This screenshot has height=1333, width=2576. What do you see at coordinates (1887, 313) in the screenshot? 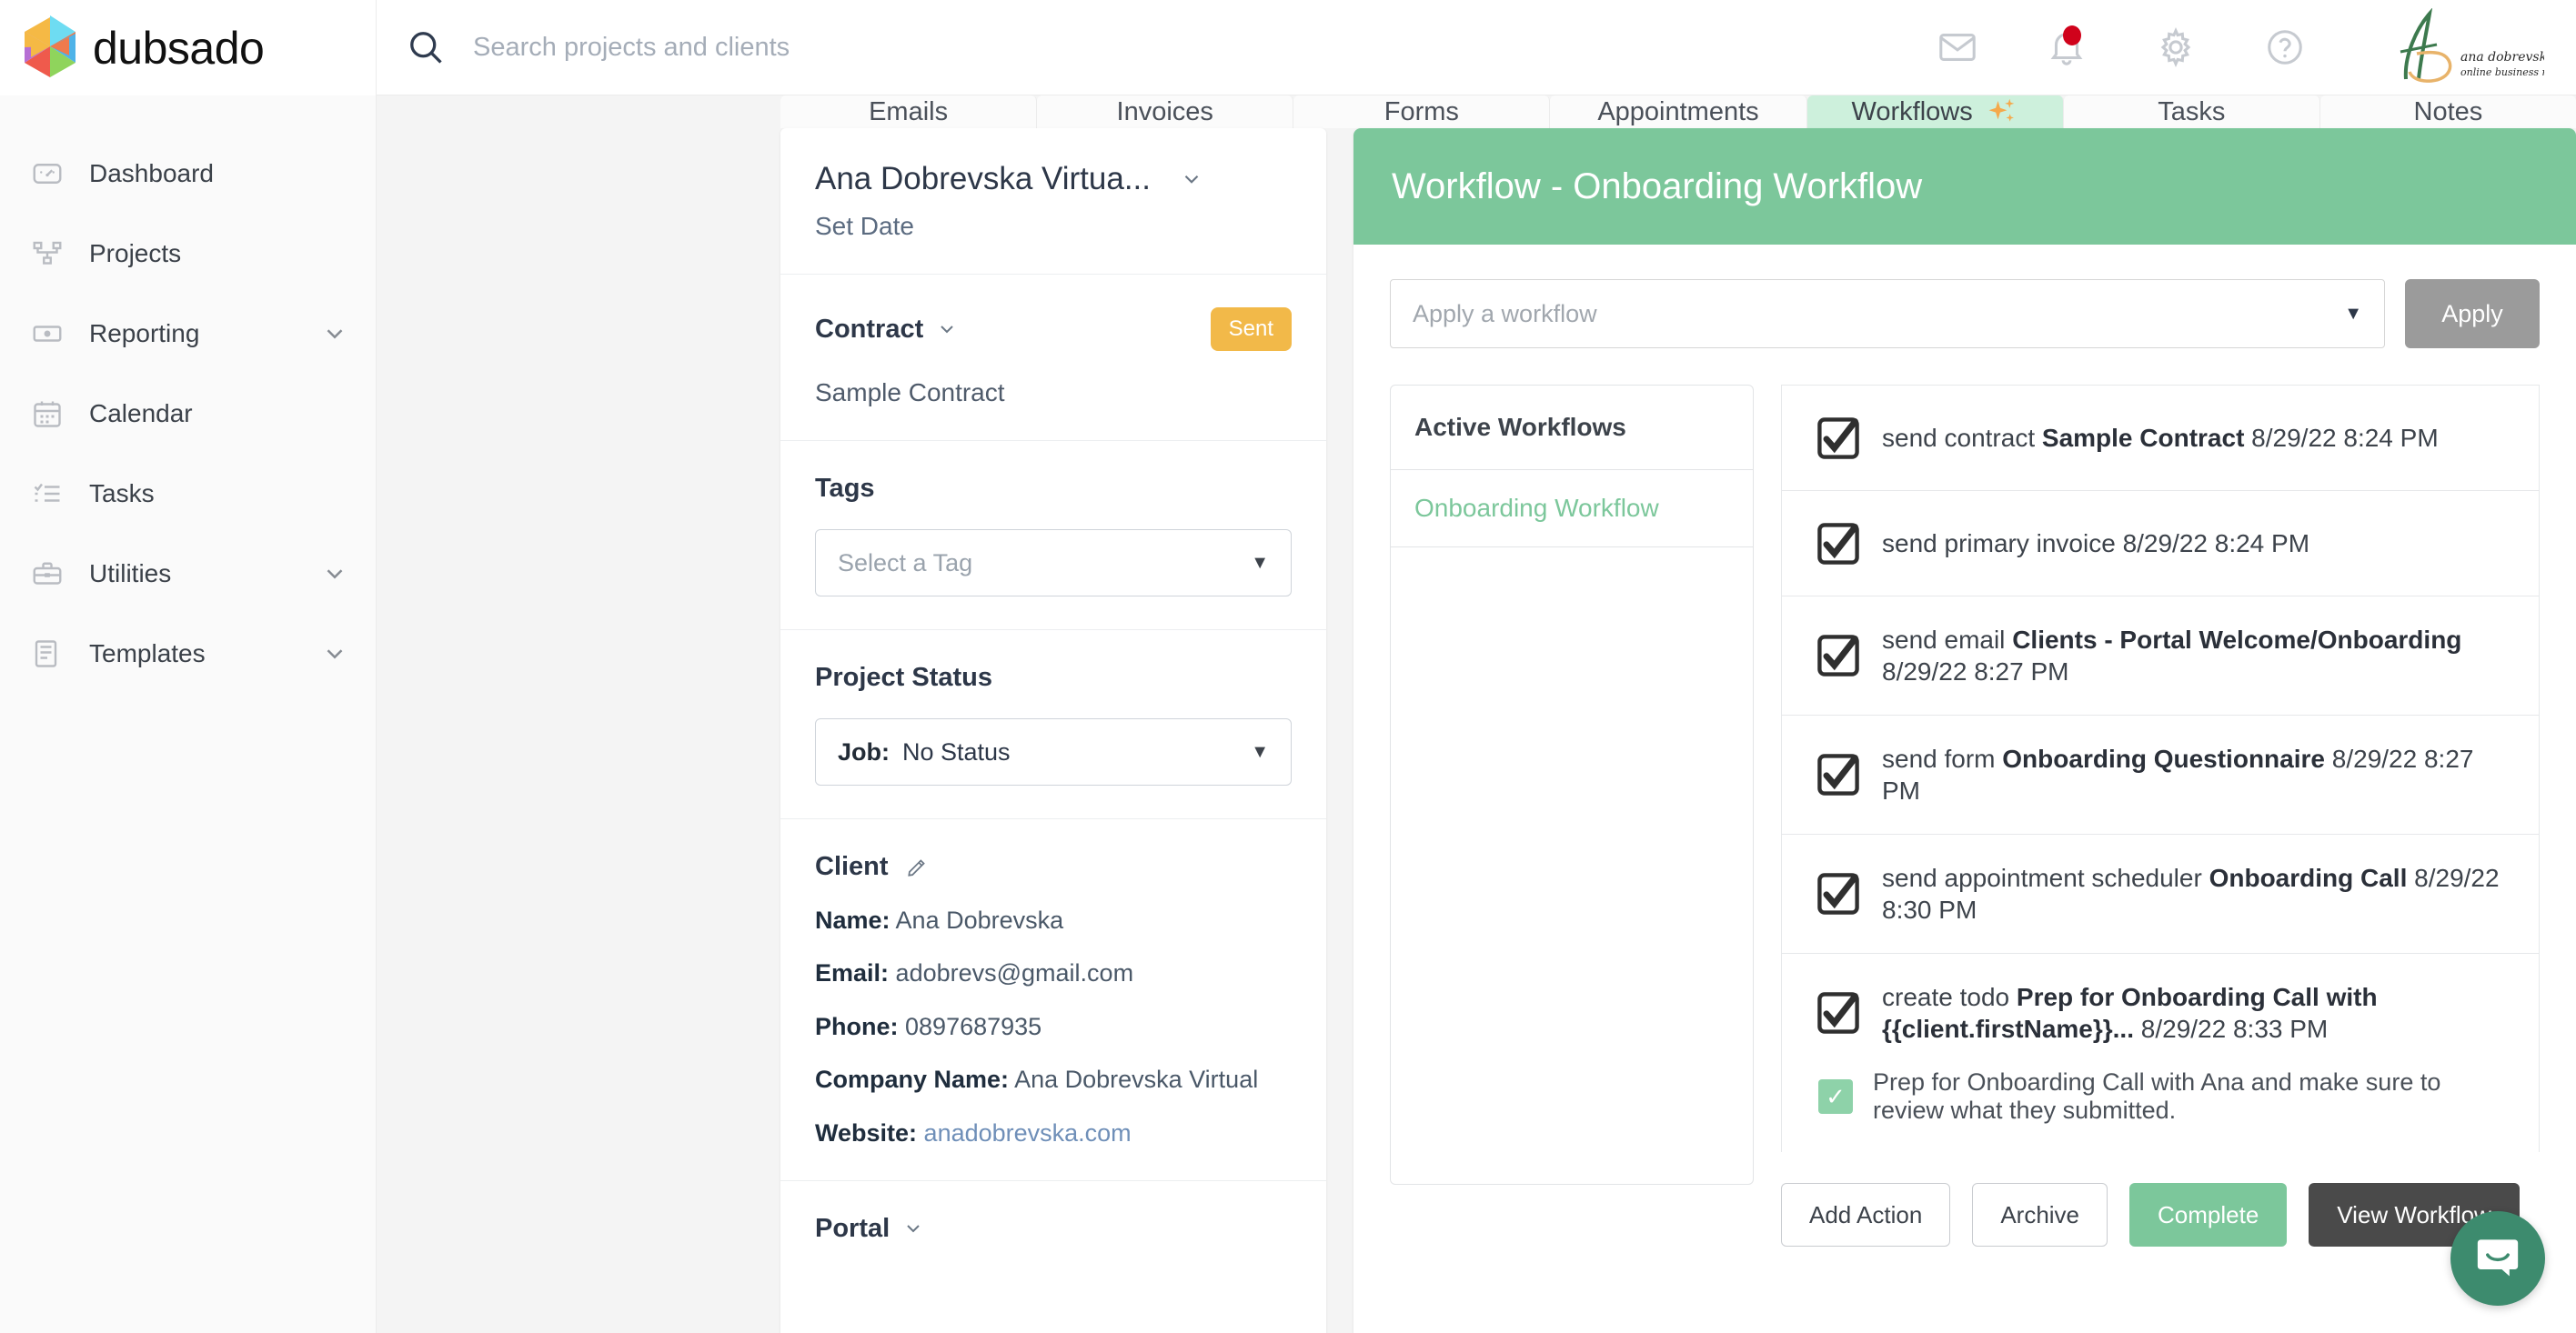
I see `apply-workflow-select: Apply a workflow ▼` at bounding box center [1887, 313].